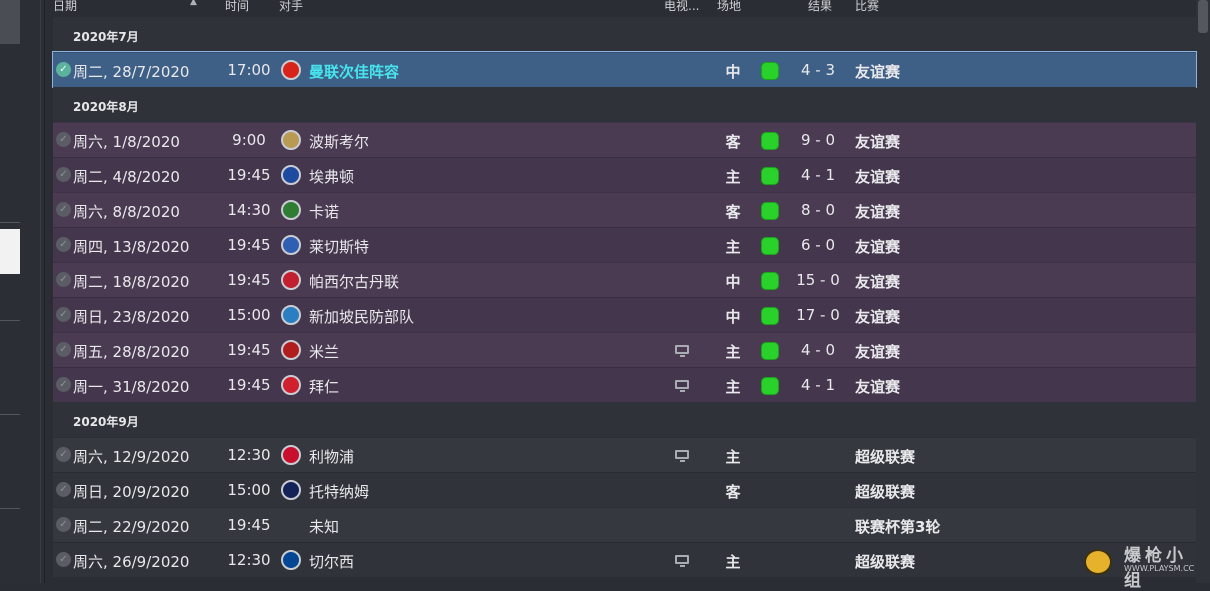  I want to click on opponent-name: 未知, so click(324, 526).